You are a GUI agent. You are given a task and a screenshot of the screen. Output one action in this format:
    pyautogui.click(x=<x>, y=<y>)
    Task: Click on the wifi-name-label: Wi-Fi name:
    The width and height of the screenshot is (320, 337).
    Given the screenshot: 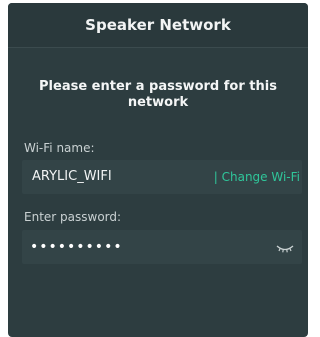 What is the action you would take?
    pyautogui.click(x=59, y=148)
    